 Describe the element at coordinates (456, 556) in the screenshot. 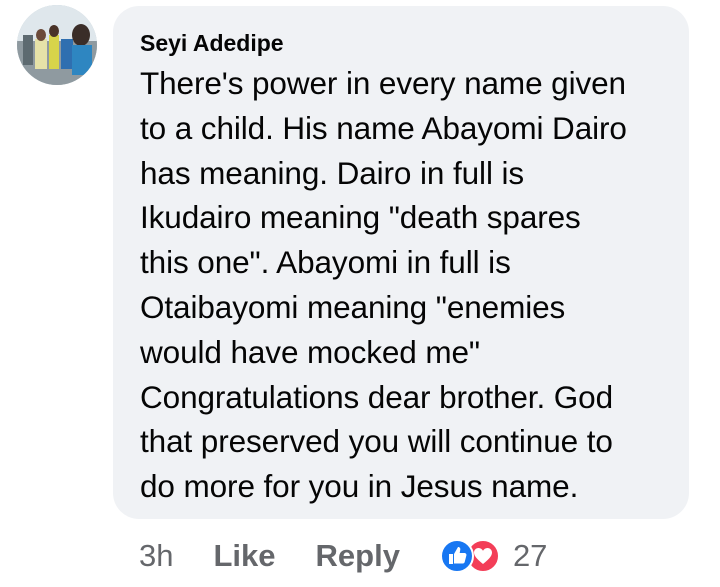

I see `like-reaction-icon` at that location.